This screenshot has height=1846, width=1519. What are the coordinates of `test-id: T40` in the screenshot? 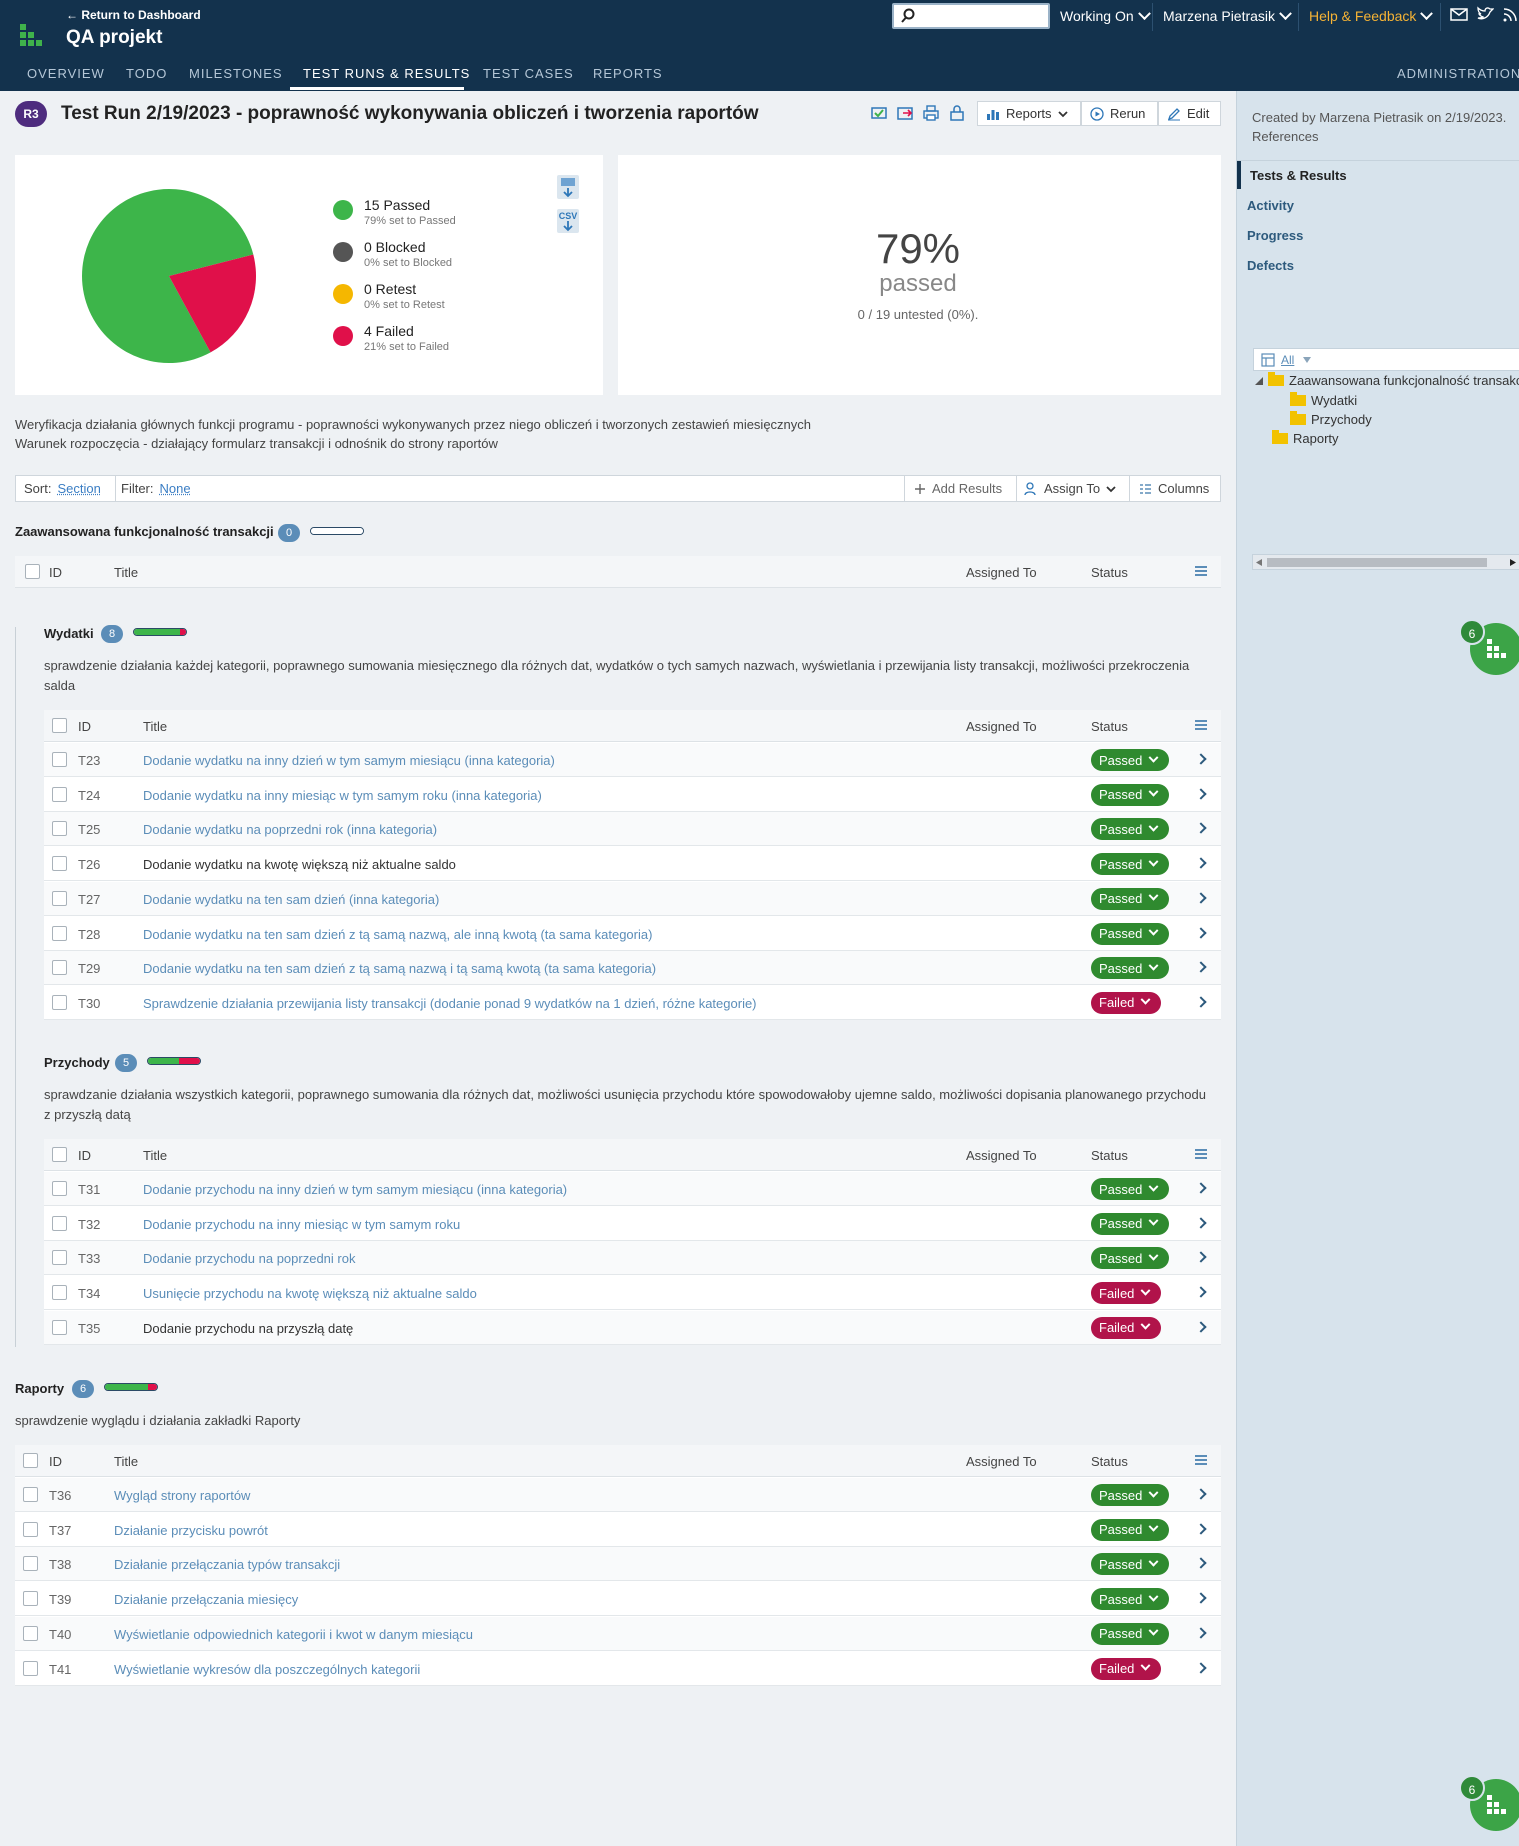 It's located at (60, 1634).